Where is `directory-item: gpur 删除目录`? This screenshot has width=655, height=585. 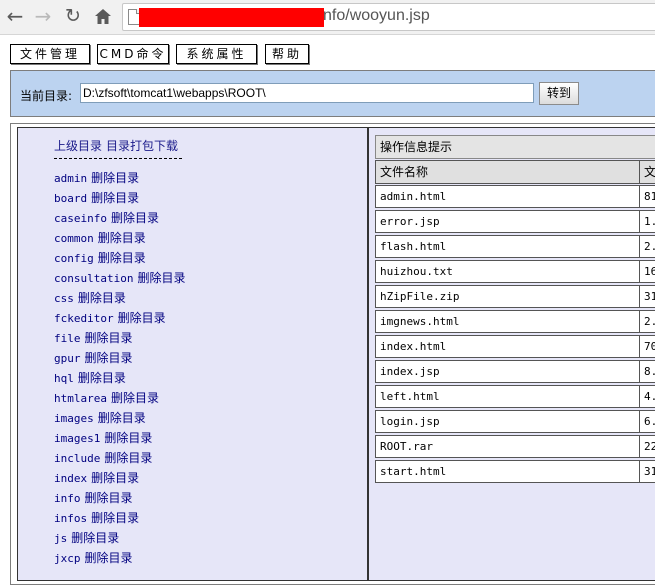 directory-item: gpur 删除目录 is located at coordinates (120, 361).